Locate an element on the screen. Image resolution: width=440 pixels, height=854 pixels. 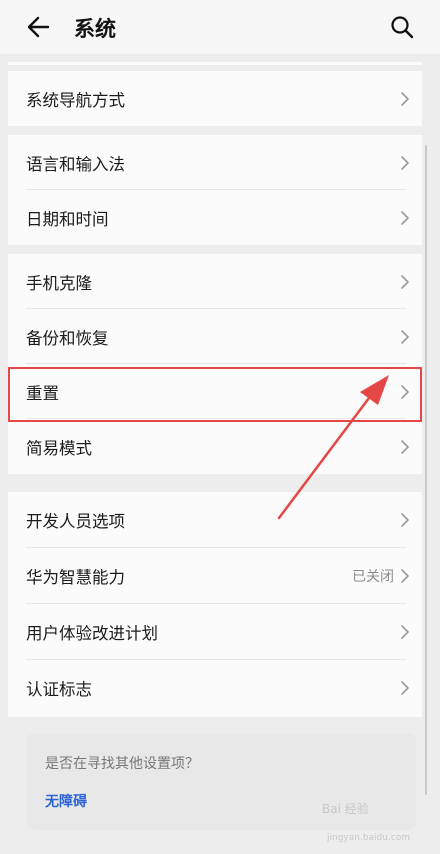
back-arrow-icon is located at coordinates (39, 27).